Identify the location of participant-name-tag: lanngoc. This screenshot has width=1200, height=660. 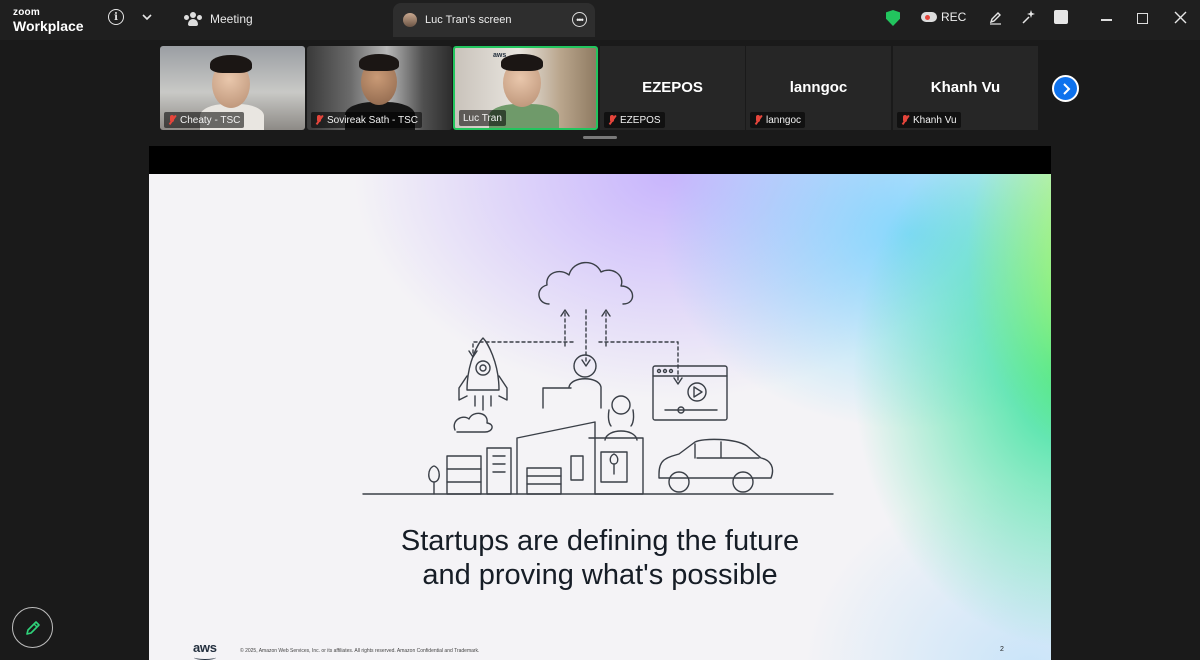
(778, 120).